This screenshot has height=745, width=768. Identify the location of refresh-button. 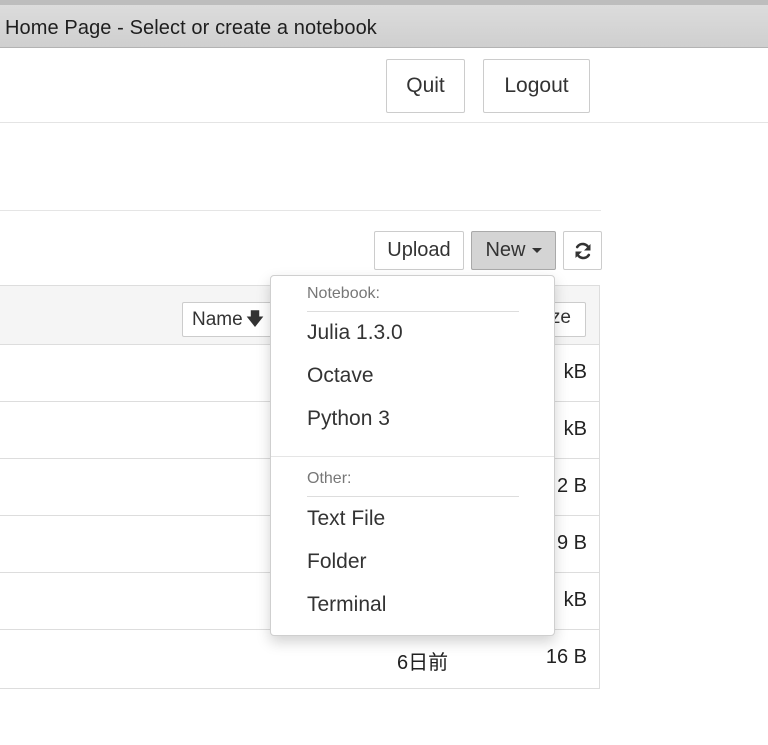
(582, 250).